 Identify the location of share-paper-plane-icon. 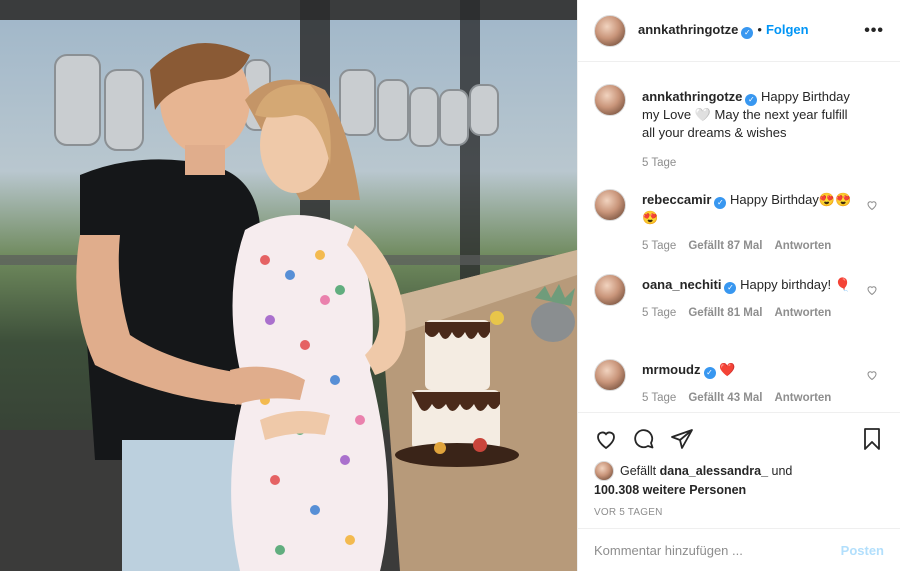
(682, 439).